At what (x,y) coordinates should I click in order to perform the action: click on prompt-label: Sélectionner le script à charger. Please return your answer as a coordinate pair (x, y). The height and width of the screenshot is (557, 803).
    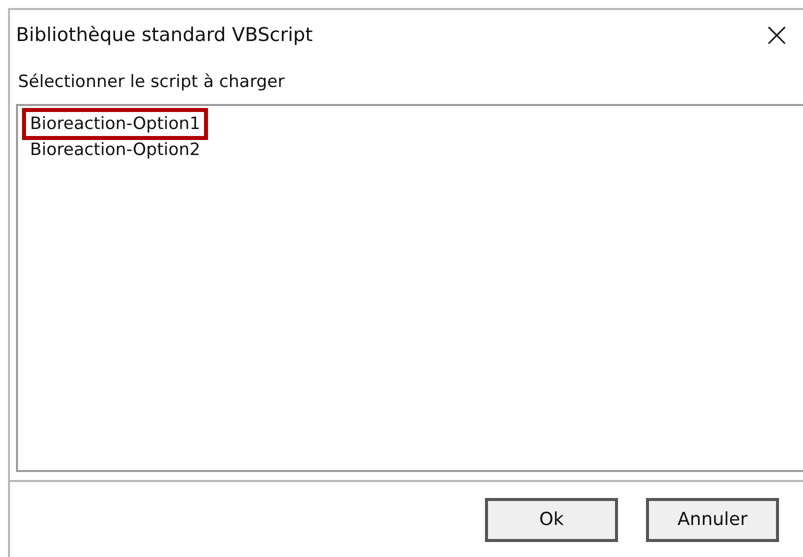
    Looking at the image, I should click on (151, 82).